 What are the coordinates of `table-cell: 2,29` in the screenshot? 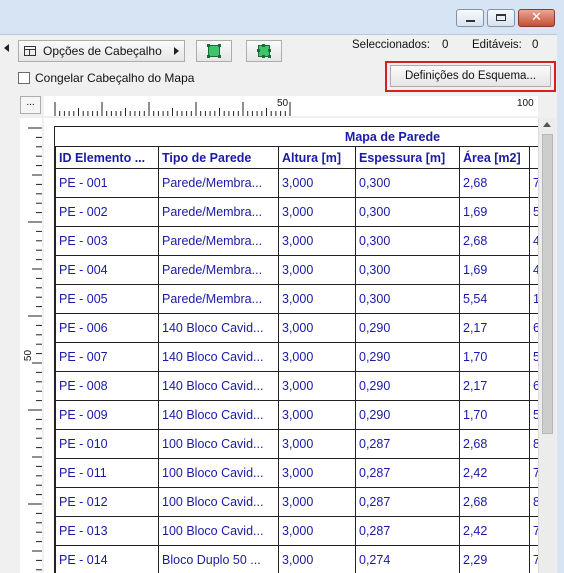 It's located at (494, 559).